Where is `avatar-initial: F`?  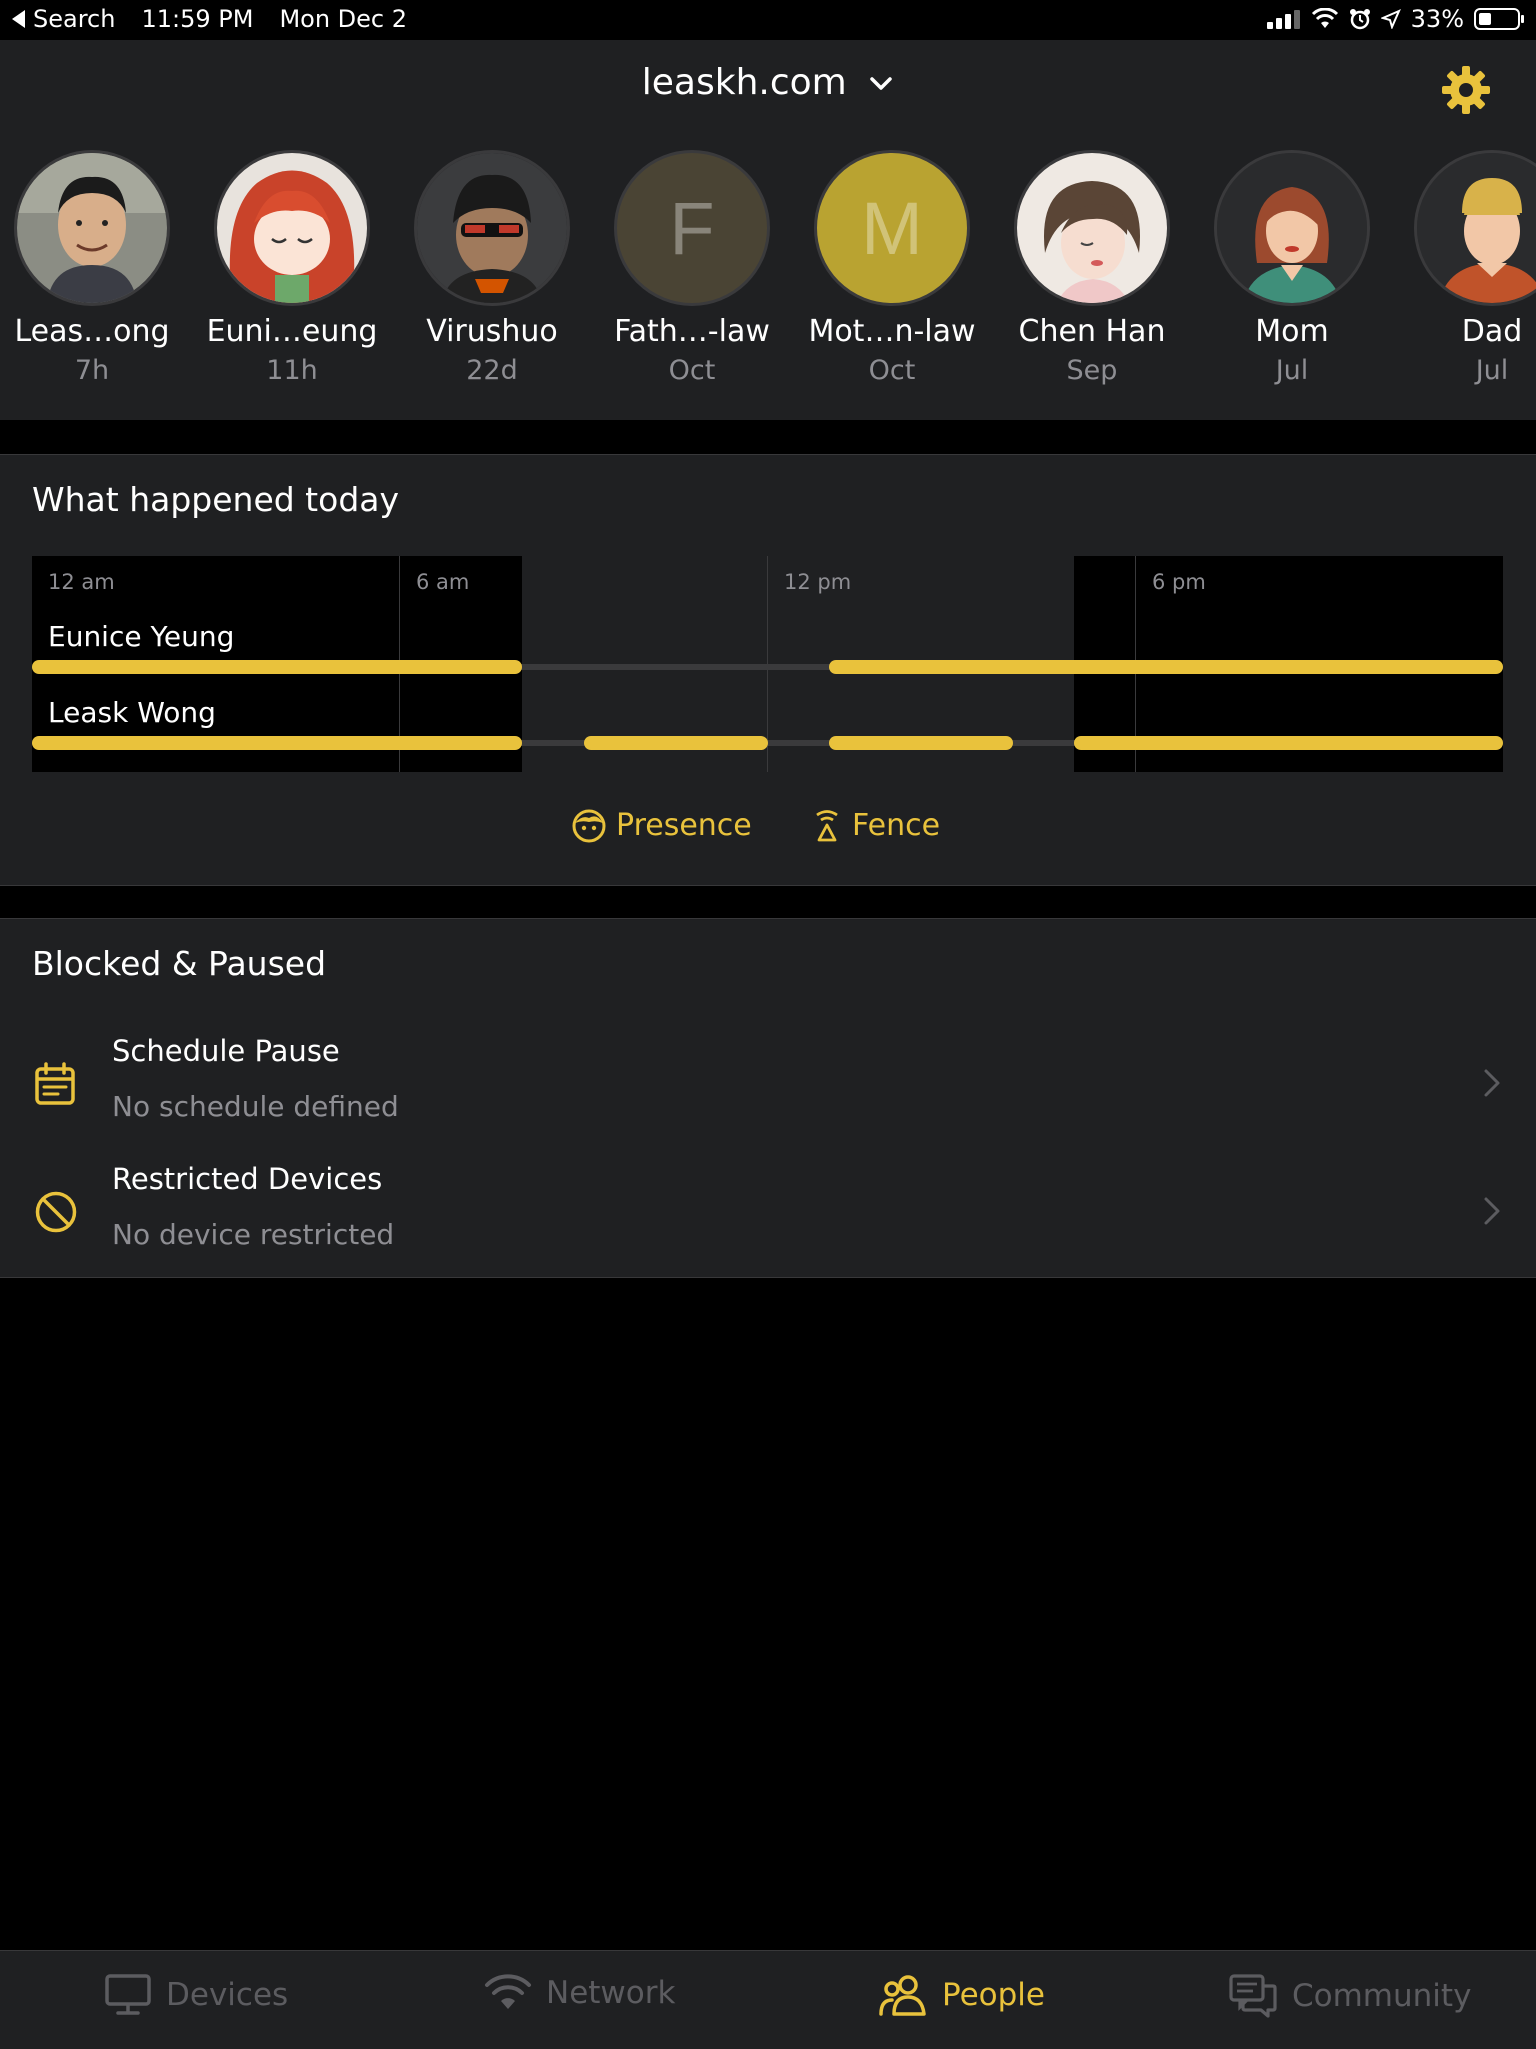 avatar-initial: F is located at coordinates (692, 228).